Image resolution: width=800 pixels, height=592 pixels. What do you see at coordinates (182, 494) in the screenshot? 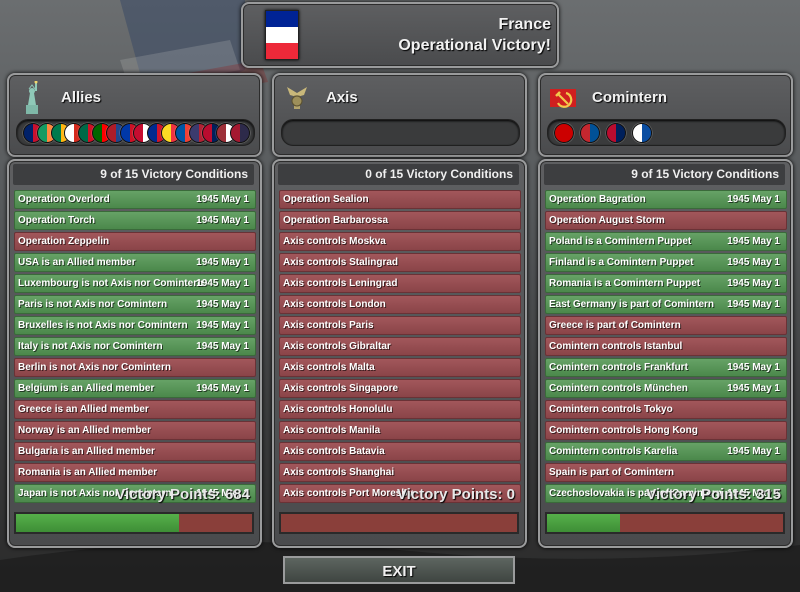
I see `victory-points: Victory Points: 684` at bounding box center [182, 494].